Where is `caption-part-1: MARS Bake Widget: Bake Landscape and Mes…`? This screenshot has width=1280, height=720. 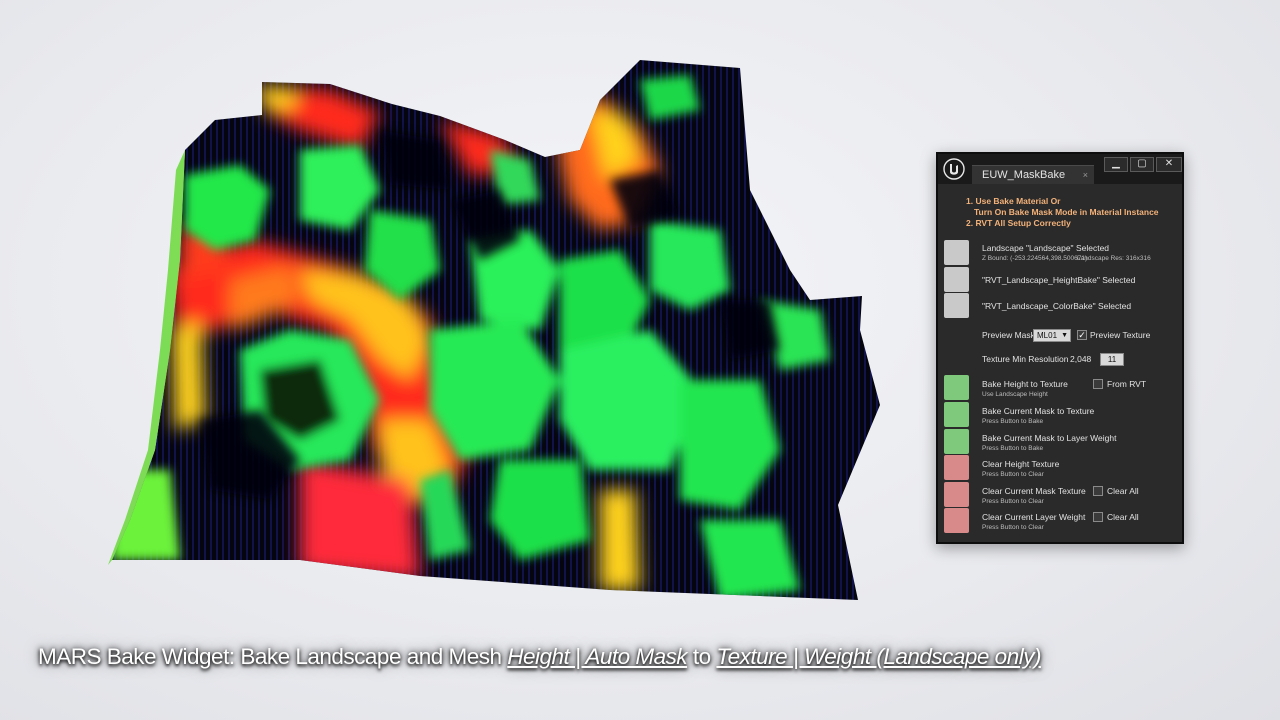
caption-part-1: MARS Bake Widget: Bake Landscape and Mes… is located at coordinates (273, 656).